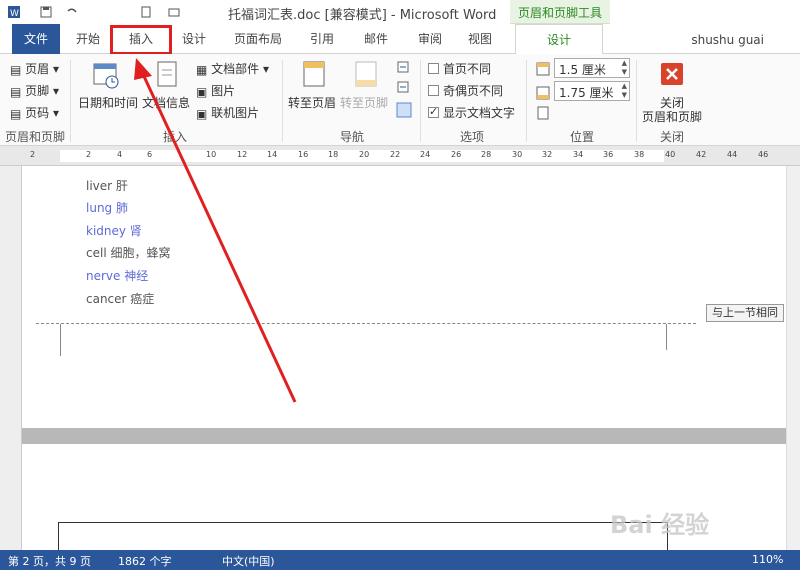 The height and width of the screenshot is (570, 800). Describe the element at coordinates (400, 560) in the screenshot. I see `status-bar: 第 2 页，共 9 页 1862 个字 中文(中国) 110%` at that location.